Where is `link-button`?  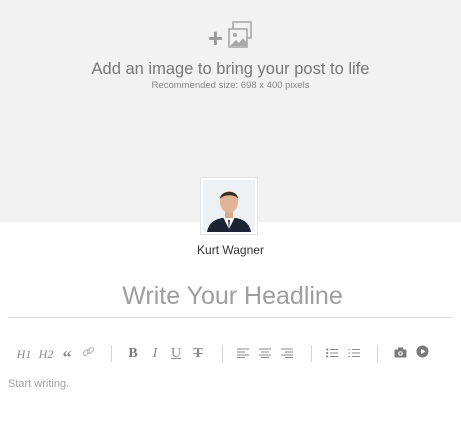 link-button is located at coordinates (88, 354).